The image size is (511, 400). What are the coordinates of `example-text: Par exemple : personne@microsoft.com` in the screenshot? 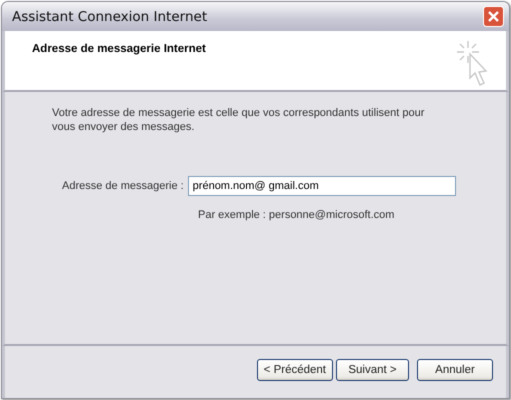 It's located at (297, 215).